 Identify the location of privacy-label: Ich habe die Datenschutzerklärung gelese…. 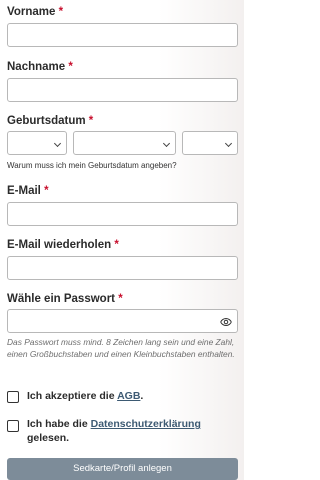
(114, 431).